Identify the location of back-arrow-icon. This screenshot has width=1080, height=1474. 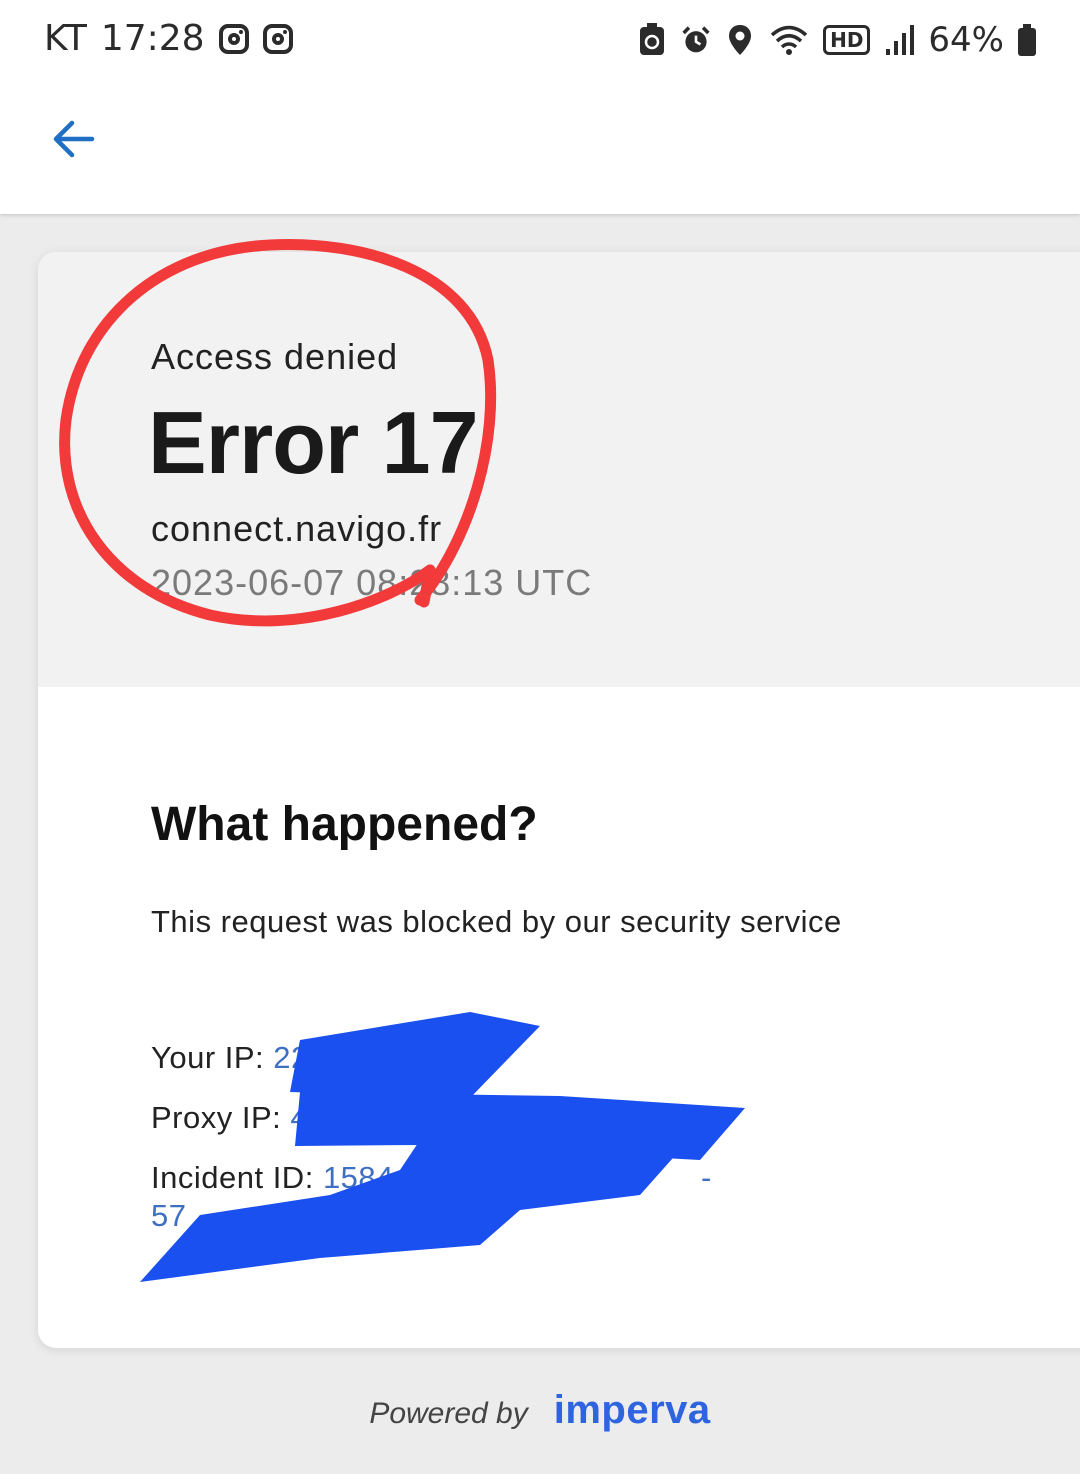
(74, 138).